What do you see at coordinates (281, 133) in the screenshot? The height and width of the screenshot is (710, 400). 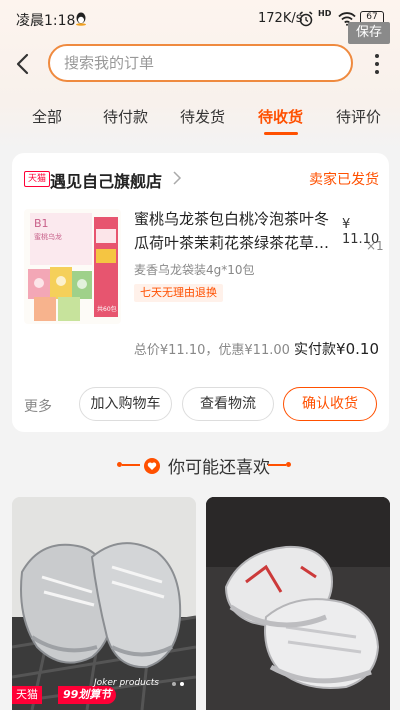 I see `active-tab-indicator` at bounding box center [281, 133].